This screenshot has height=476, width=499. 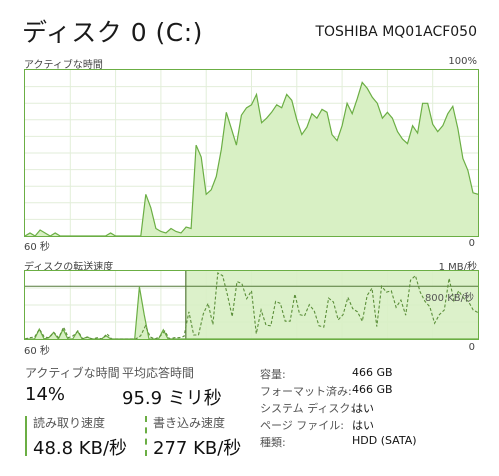 What do you see at coordinates (72, 373) in the screenshot?
I see `active-time-label: アクティブな時間` at bounding box center [72, 373].